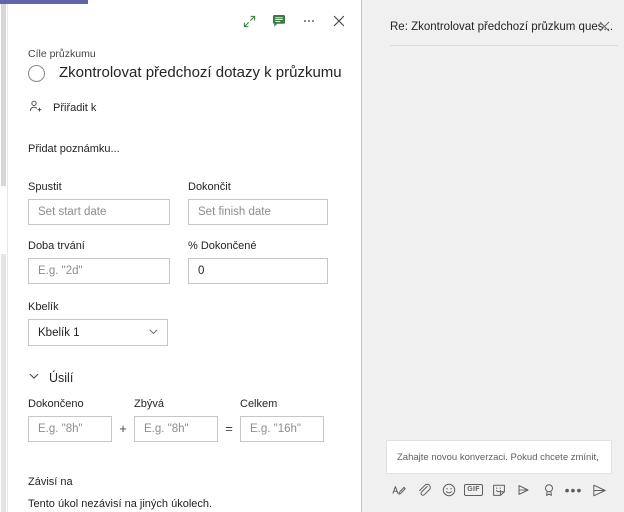  What do you see at coordinates (59, 332) in the screenshot?
I see `bucket-selected-value: Kbelík 1` at bounding box center [59, 332].